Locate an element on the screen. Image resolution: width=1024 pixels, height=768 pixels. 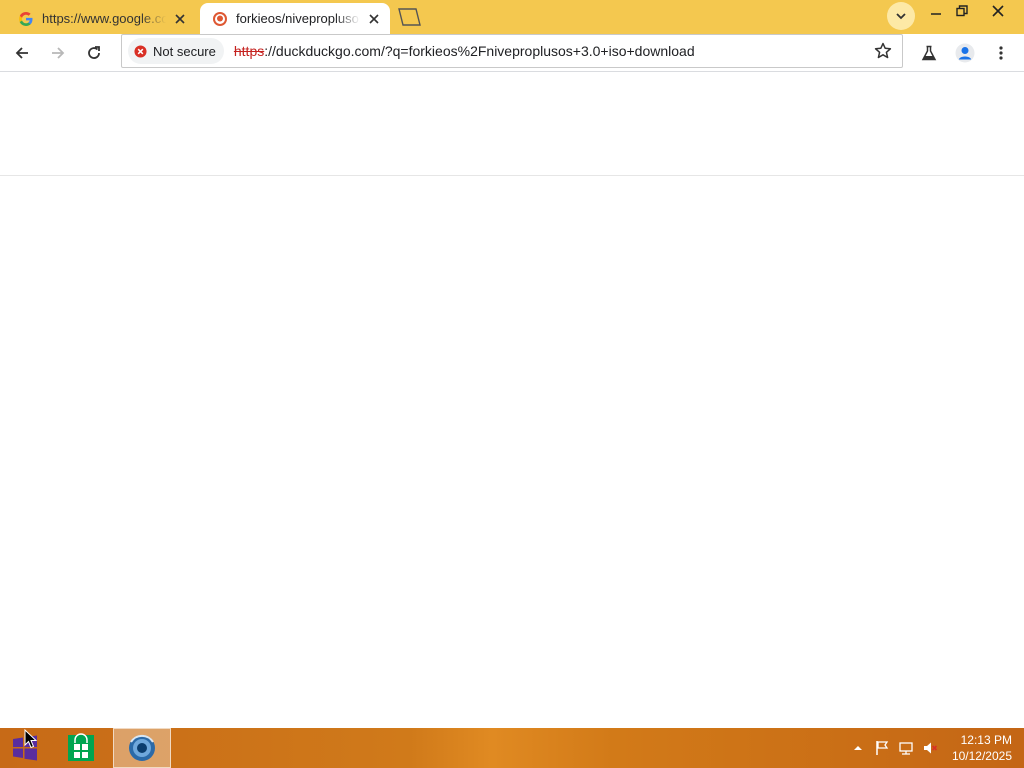
tab-title: forkieos/niveproplusos is located at coordinates (298, 18).